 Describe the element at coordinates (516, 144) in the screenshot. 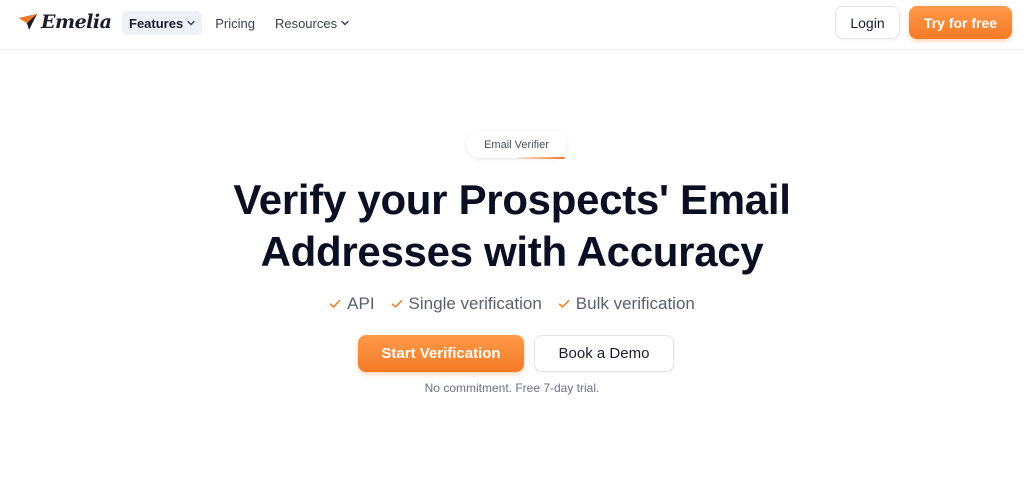

I see `section-badge: Email Verifier` at that location.